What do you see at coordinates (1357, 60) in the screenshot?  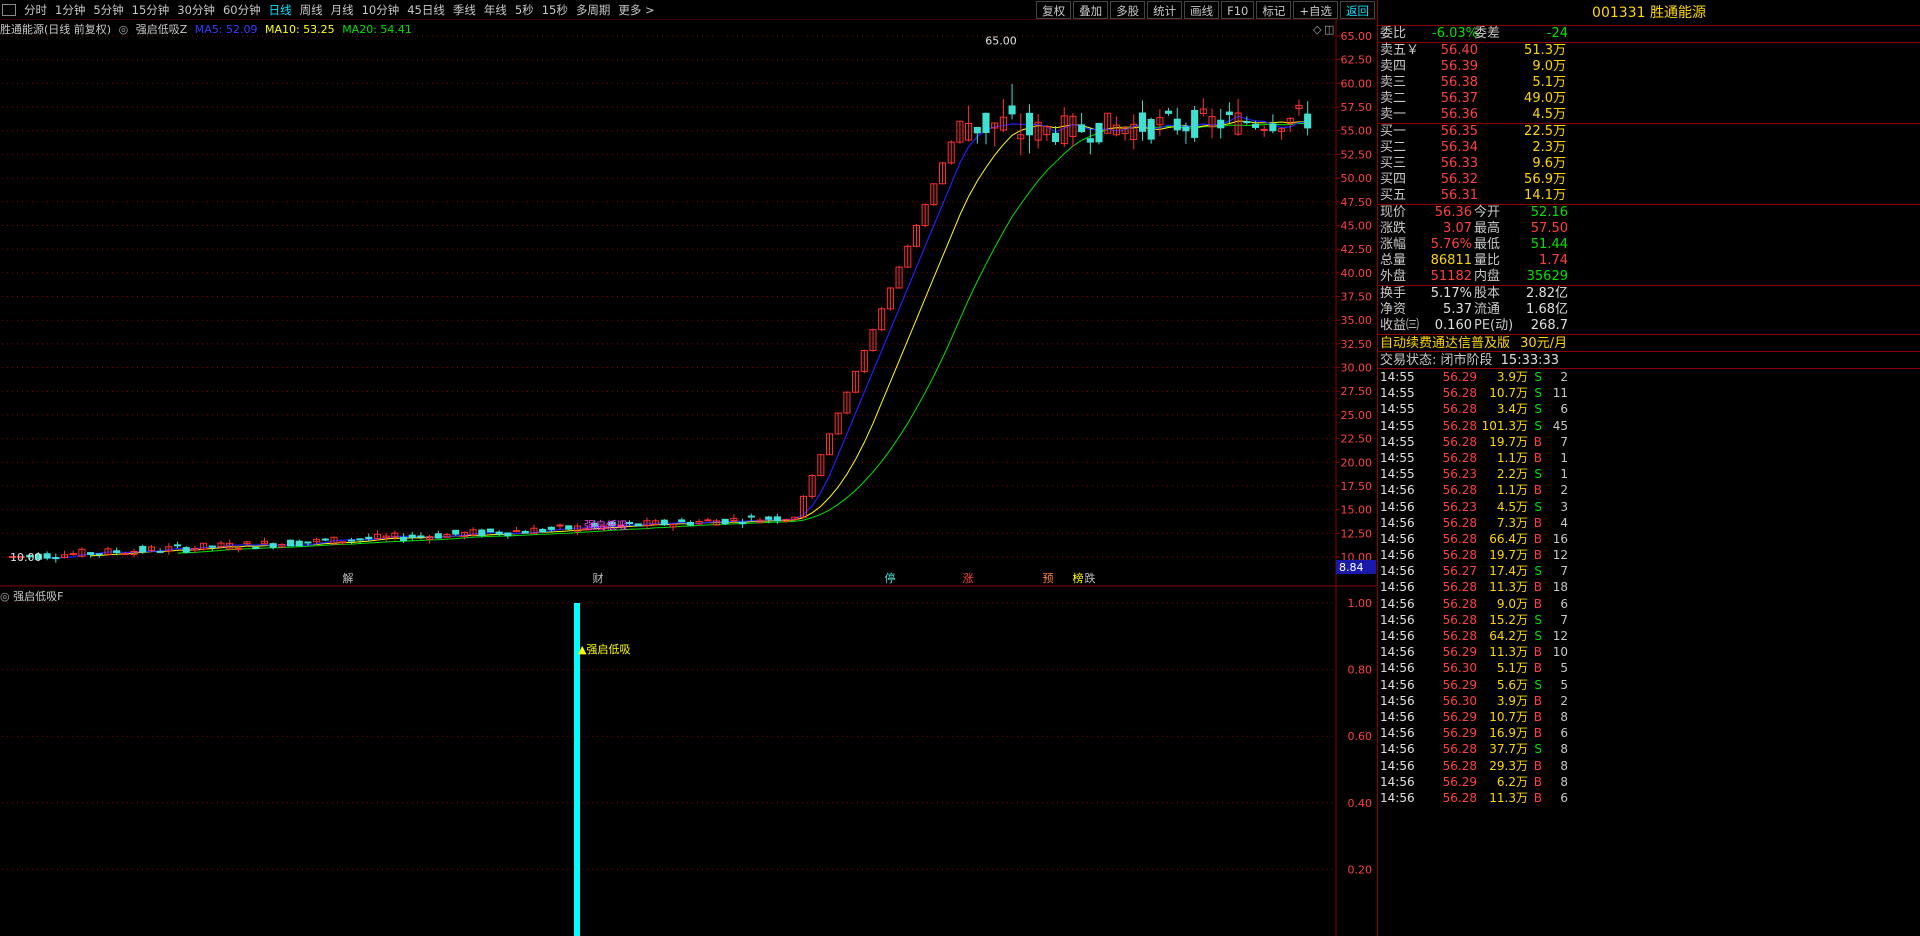 I see `y-tick-label: 62.50` at bounding box center [1357, 60].